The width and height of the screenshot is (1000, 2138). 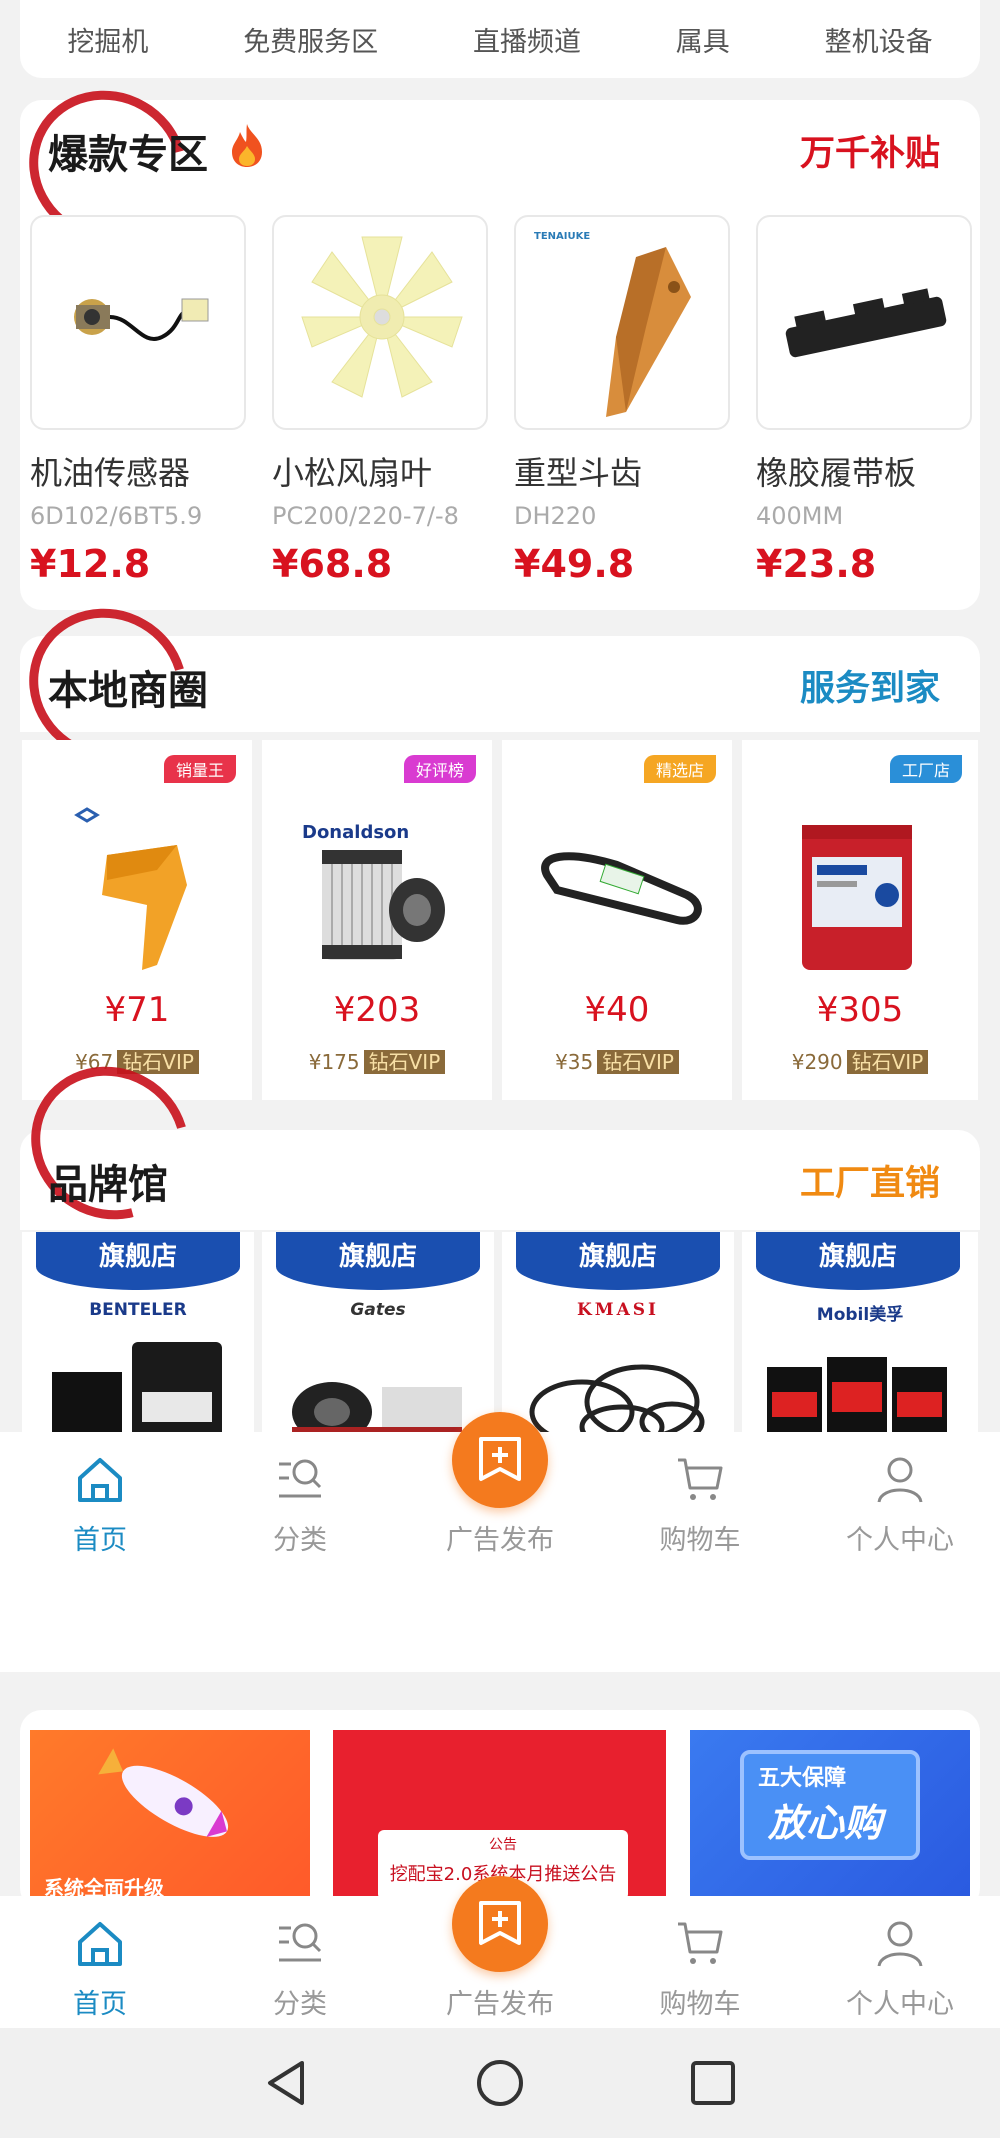 I want to click on local-product-card: 精选店 ¥40 ¥35 钻石VIP, so click(x=617, y=920).